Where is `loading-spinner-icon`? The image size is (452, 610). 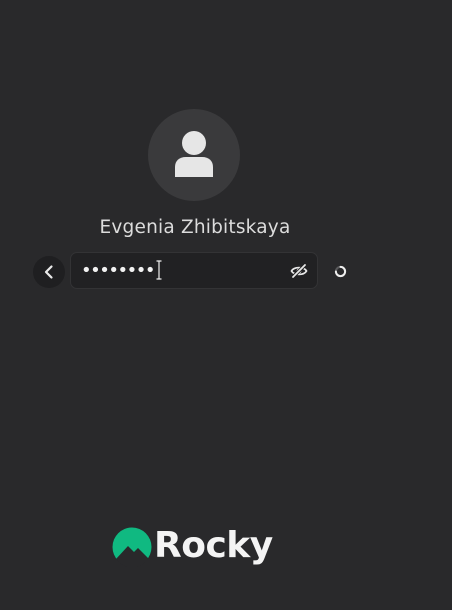 loading-spinner-icon is located at coordinates (340, 271).